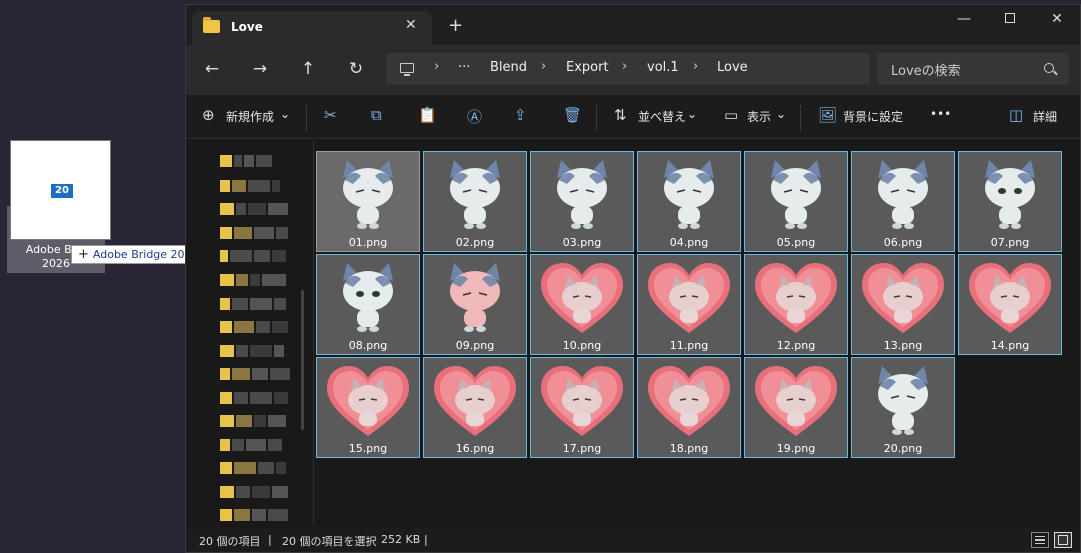  I want to click on file-item: 07.png, so click(1010, 201).